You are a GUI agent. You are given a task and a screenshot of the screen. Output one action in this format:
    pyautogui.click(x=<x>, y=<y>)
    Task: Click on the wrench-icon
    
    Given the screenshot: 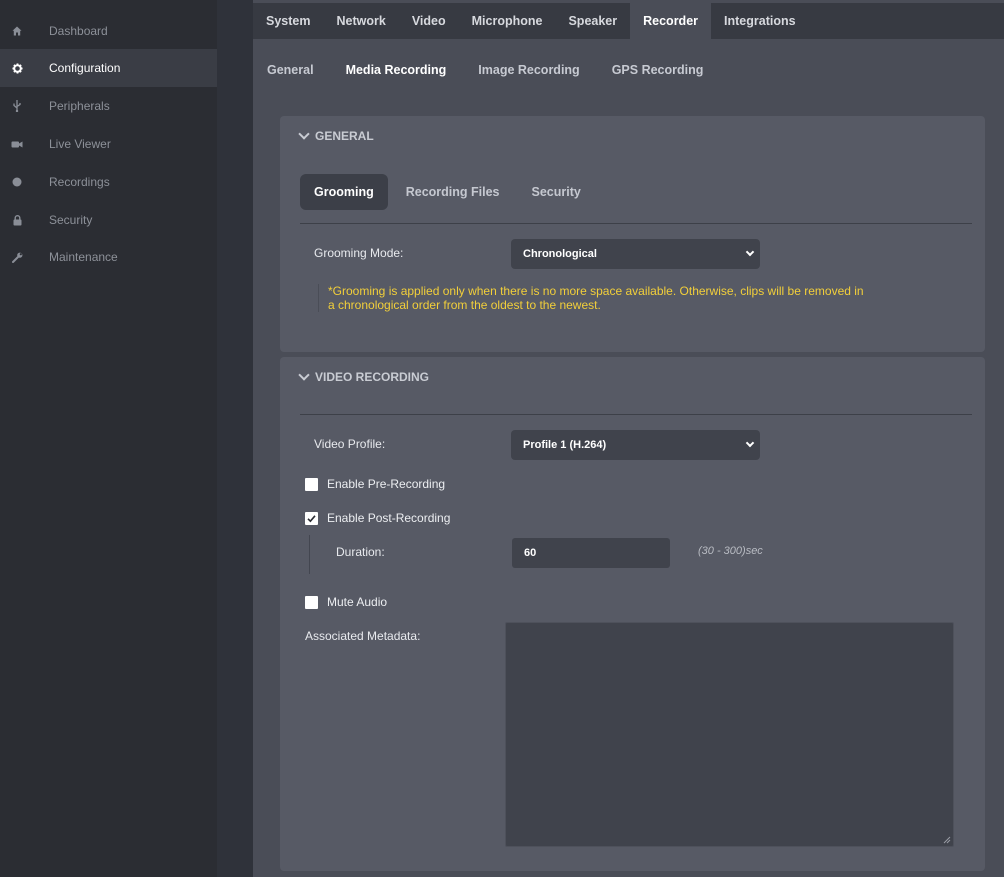 What is the action you would take?
    pyautogui.click(x=17, y=257)
    